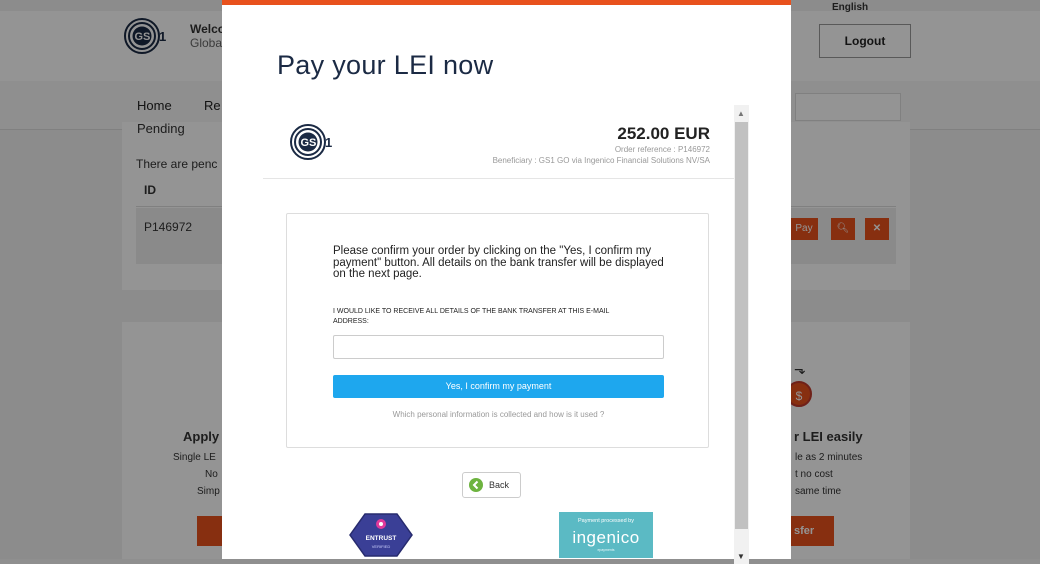 The height and width of the screenshot is (564, 1040). Describe the element at coordinates (741, 556) in the screenshot. I see `scroll-down-icon: ▼` at that location.